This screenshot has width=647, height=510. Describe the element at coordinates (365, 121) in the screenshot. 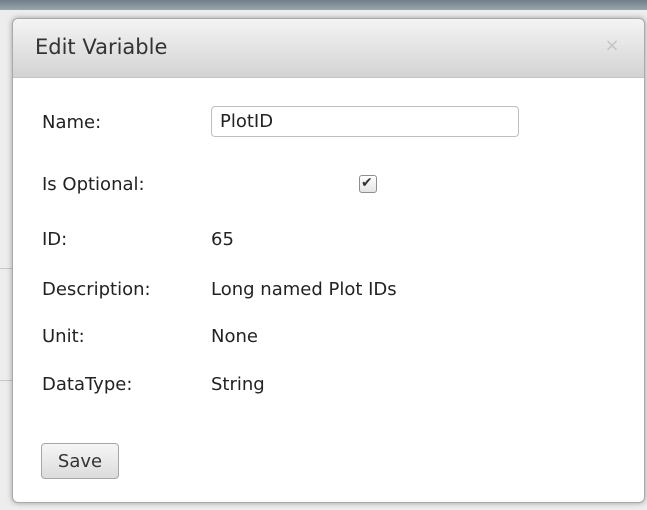

I see `name-input` at that location.